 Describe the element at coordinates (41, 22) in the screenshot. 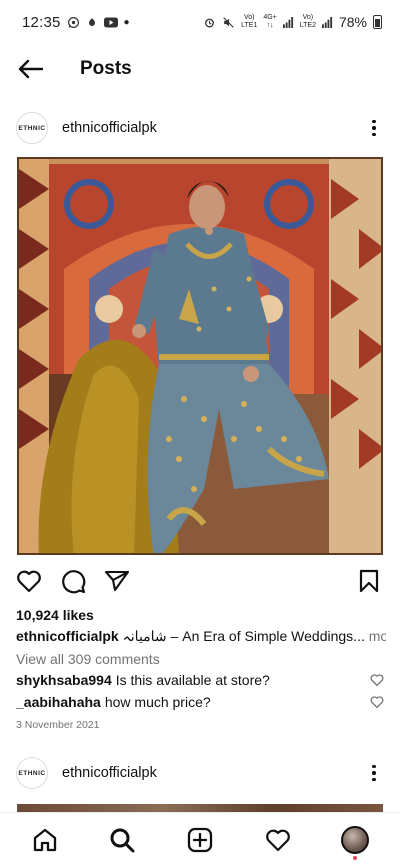

I see `status-time: 12:35` at that location.